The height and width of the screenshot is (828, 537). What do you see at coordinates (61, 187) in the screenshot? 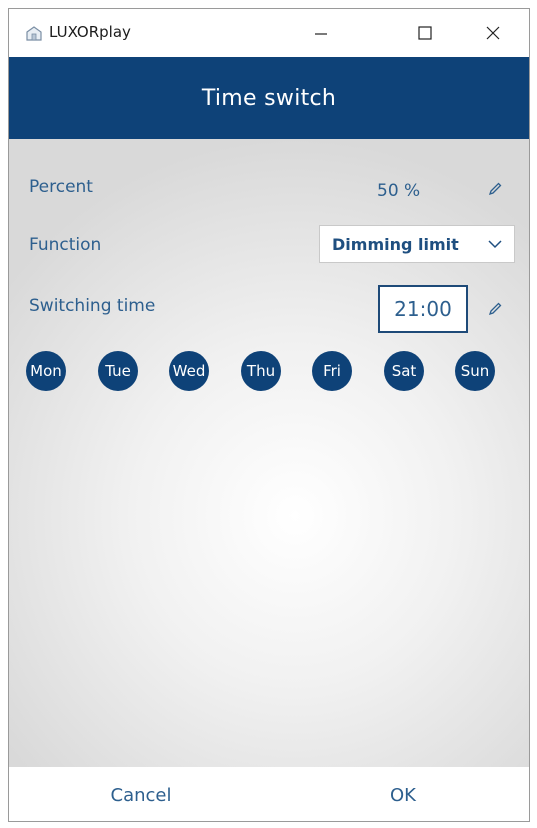
I see `percent-label: Percent` at bounding box center [61, 187].